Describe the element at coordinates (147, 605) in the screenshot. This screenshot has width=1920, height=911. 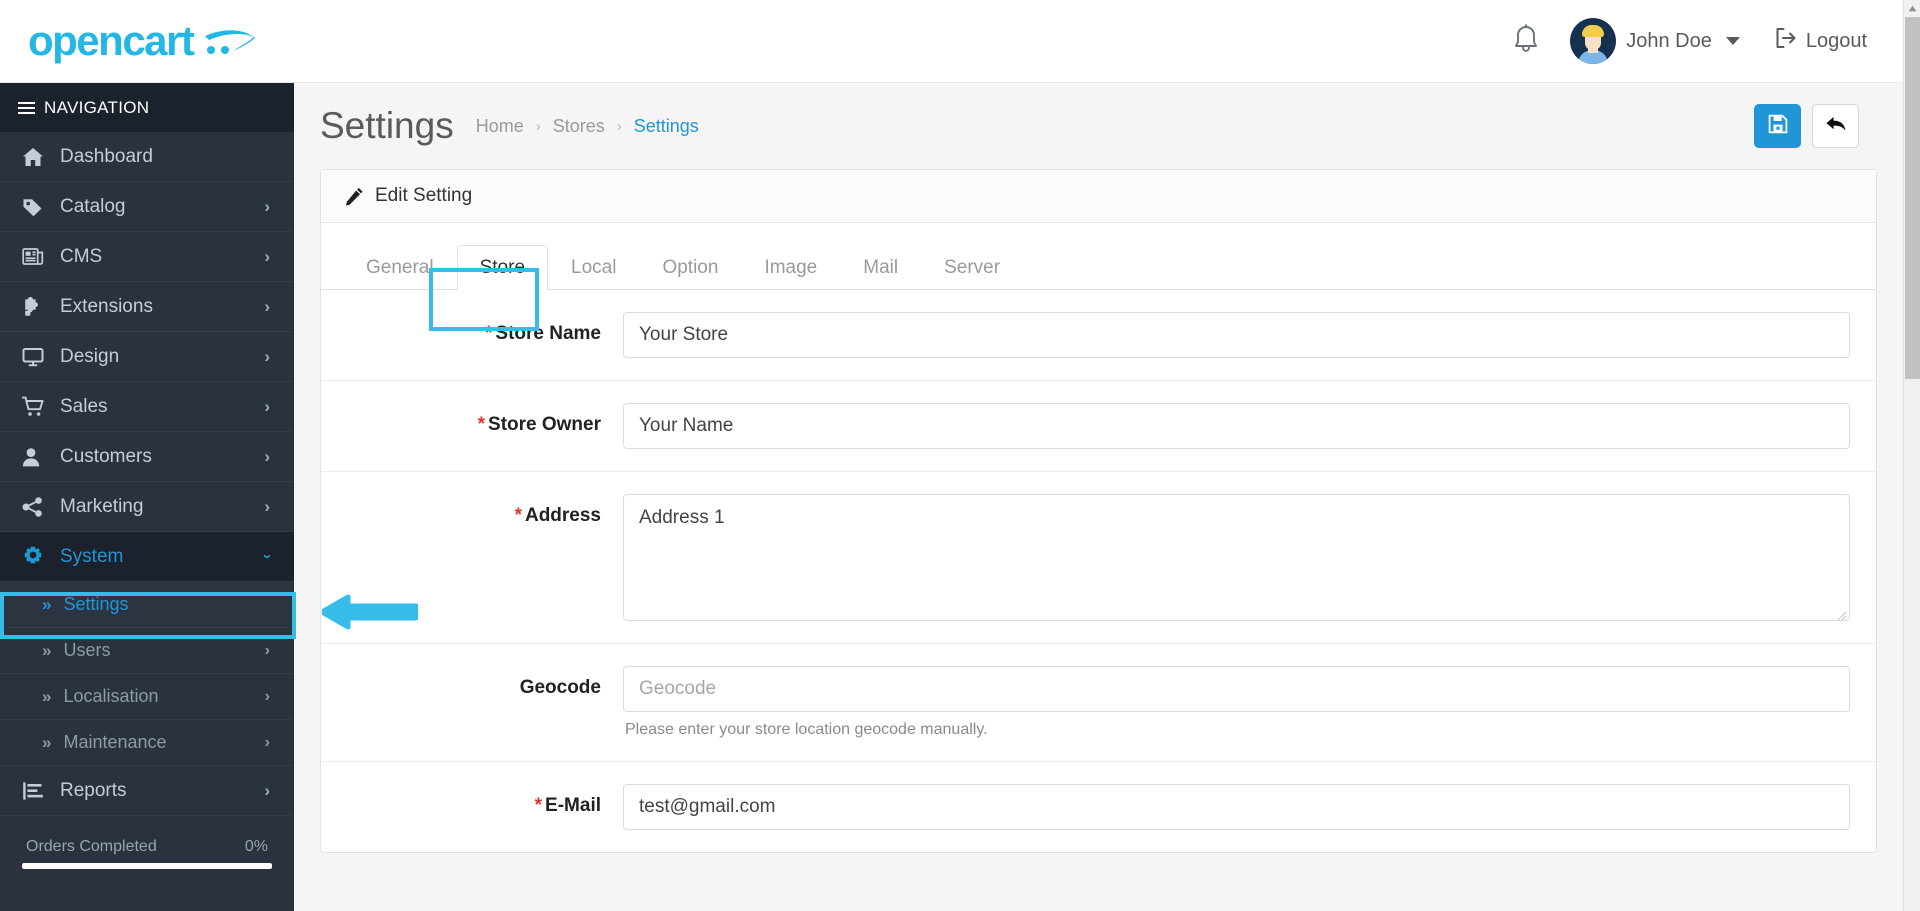
I see `sidebar-item-settings: » Settings` at that location.